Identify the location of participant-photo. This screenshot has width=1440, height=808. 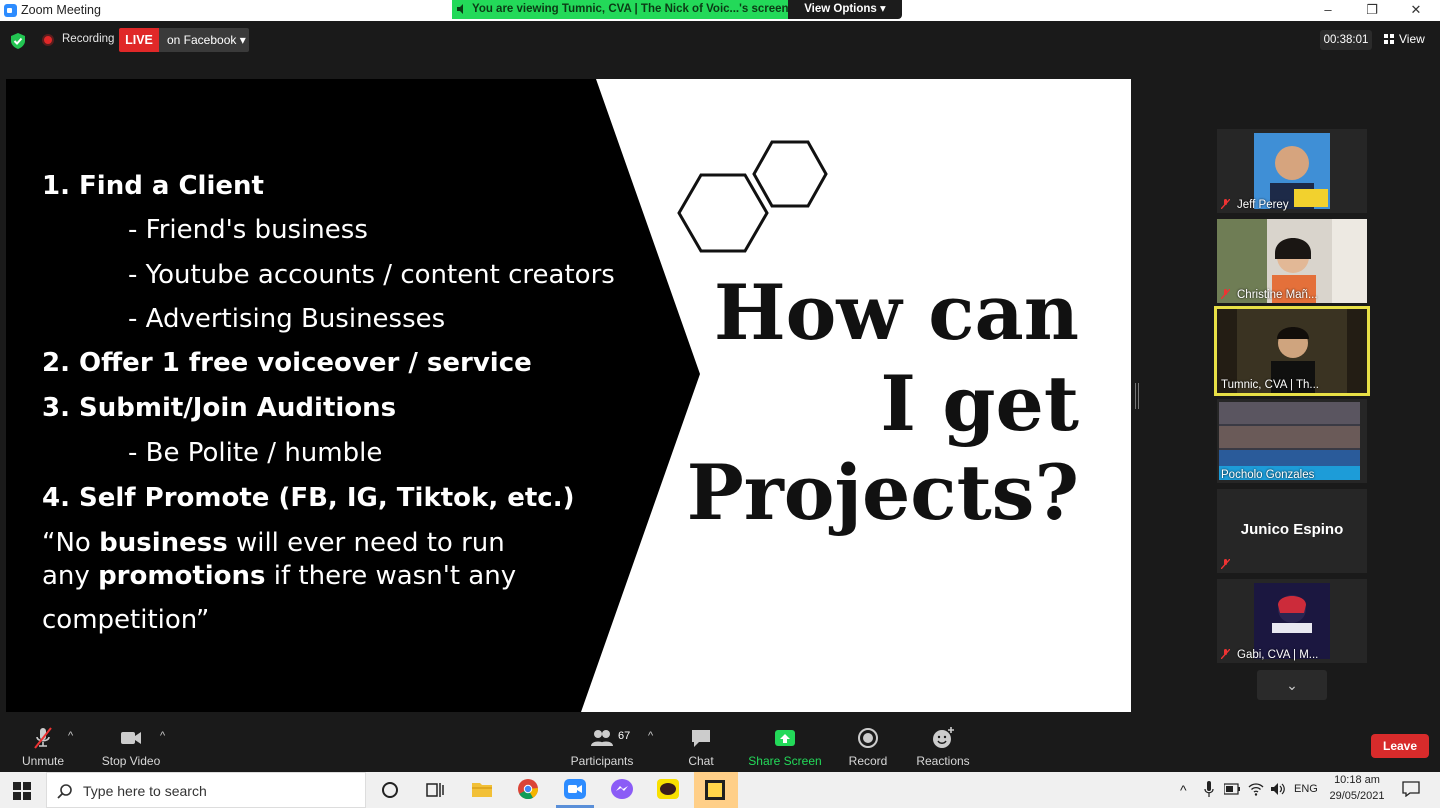
(1292, 171).